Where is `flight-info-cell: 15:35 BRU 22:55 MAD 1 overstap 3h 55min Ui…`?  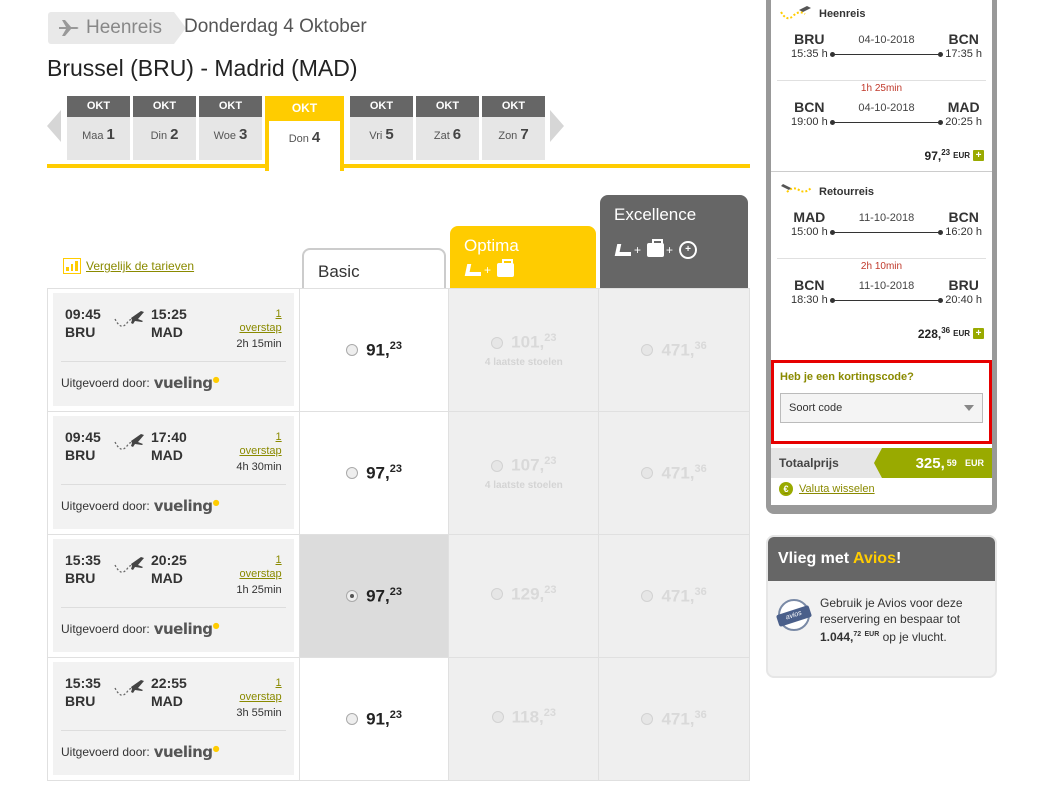
flight-info-cell: 15:35 BRU 22:55 MAD 1 overstap 3h 55min Ui… is located at coordinates (174, 719).